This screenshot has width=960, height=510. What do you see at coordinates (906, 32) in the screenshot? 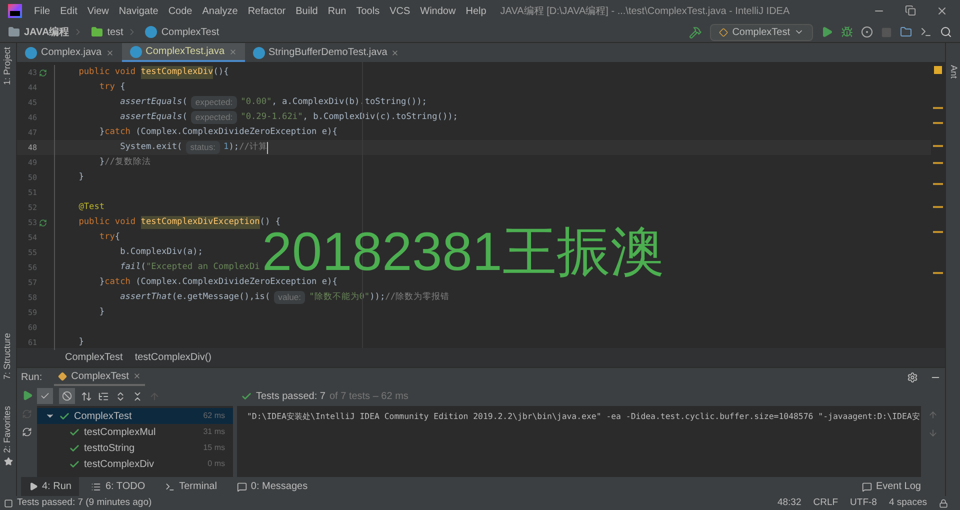
I see `project-structure-icon` at bounding box center [906, 32].